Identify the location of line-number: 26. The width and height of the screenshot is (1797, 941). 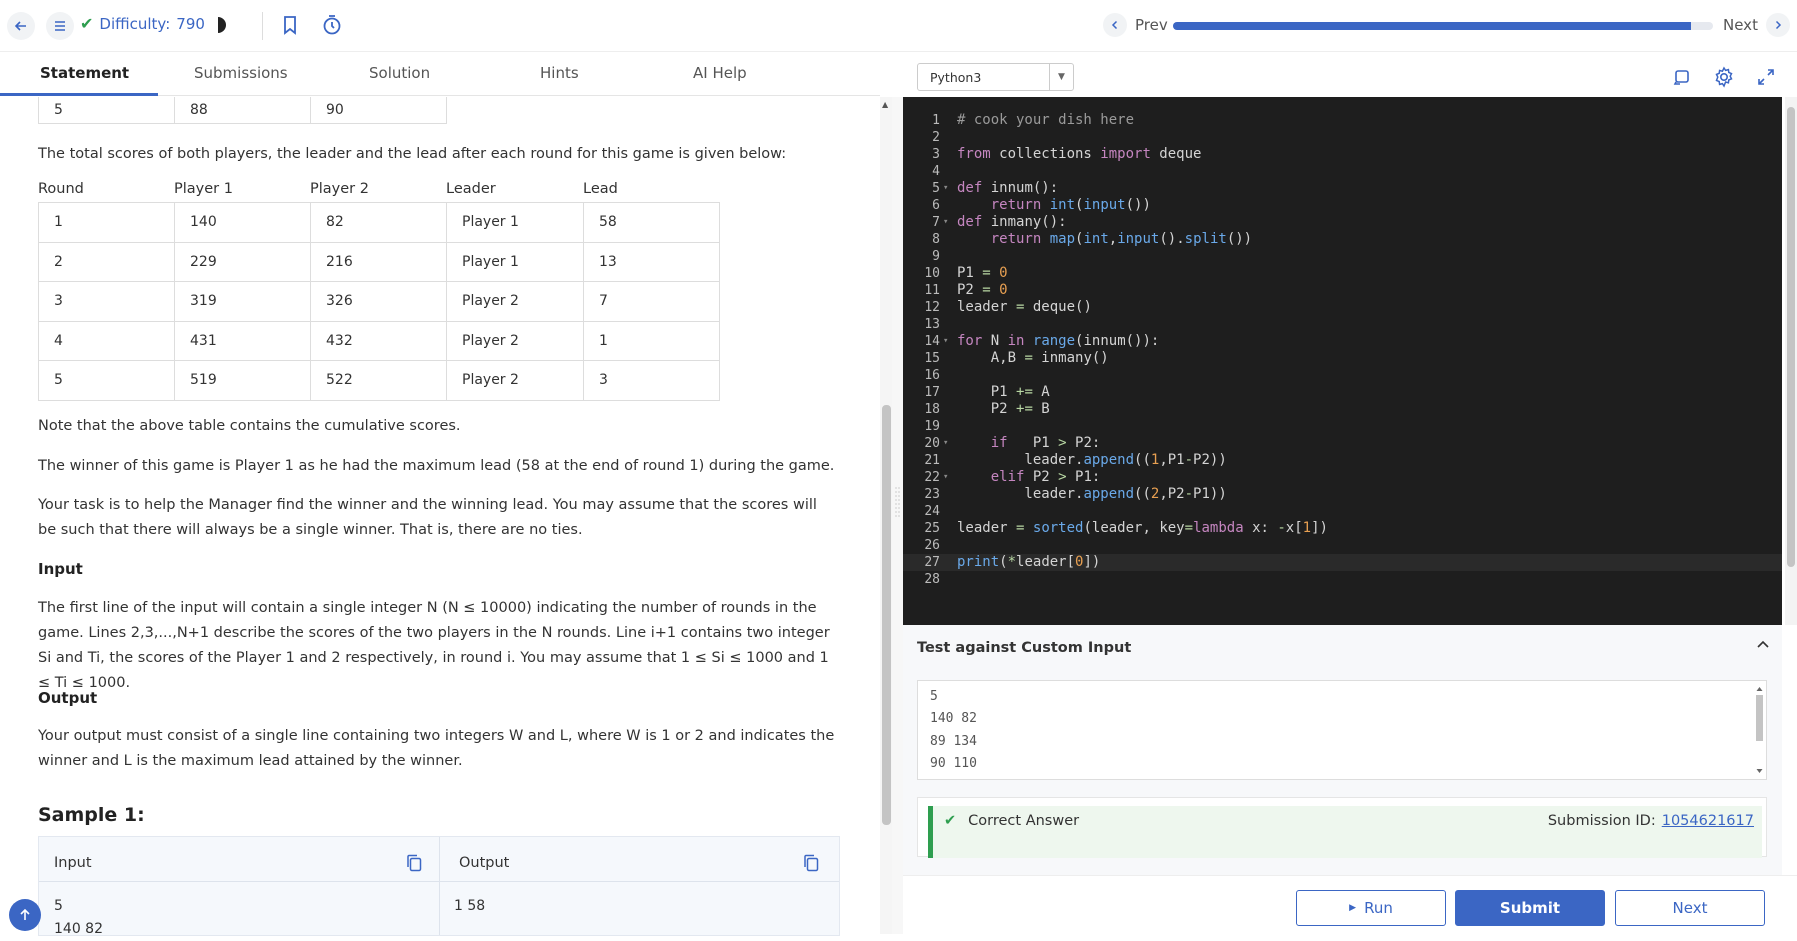
(932, 545).